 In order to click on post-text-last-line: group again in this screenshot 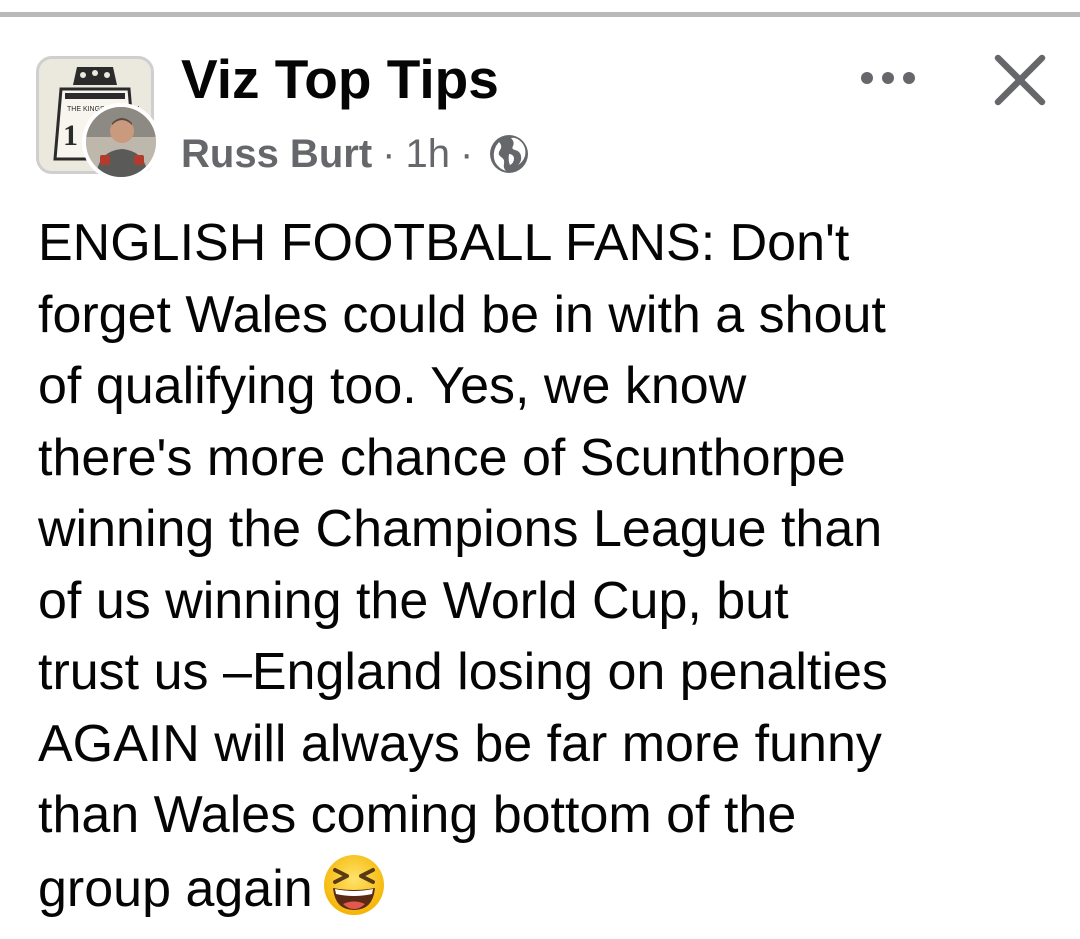, I will do `click(553, 889)`.